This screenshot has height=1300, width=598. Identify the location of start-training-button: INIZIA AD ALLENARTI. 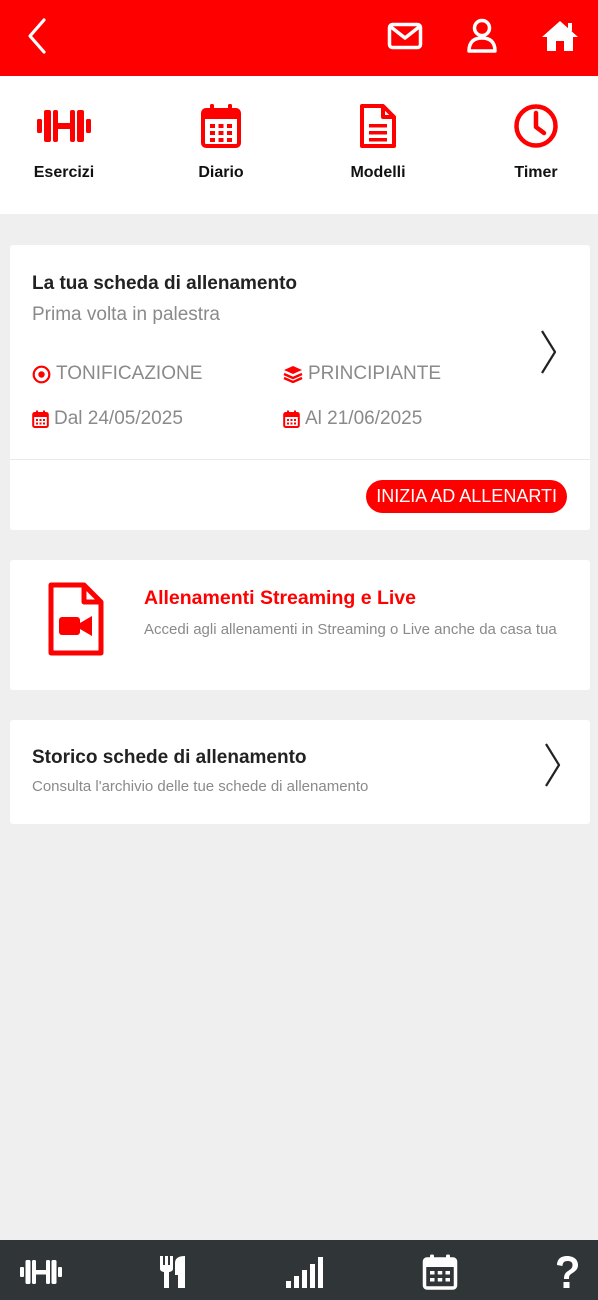
(466, 496).